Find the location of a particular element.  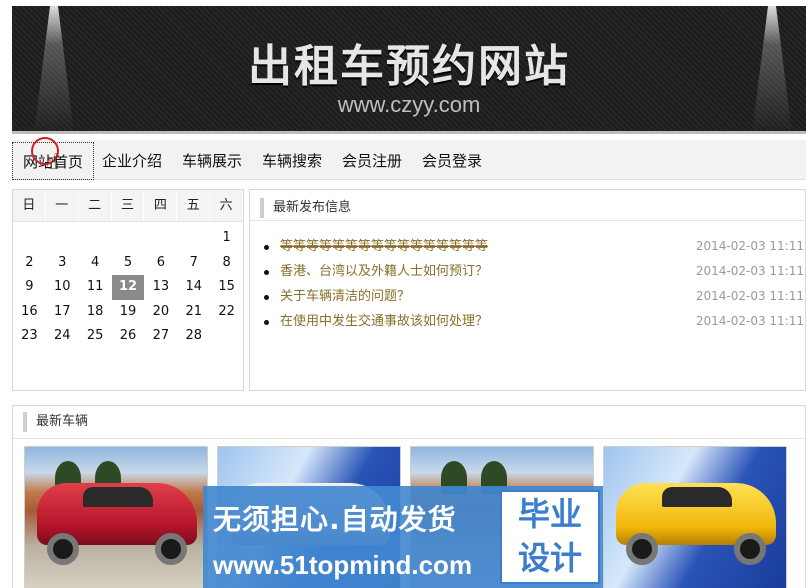

calendar-day: 27 is located at coordinates (160, 336).